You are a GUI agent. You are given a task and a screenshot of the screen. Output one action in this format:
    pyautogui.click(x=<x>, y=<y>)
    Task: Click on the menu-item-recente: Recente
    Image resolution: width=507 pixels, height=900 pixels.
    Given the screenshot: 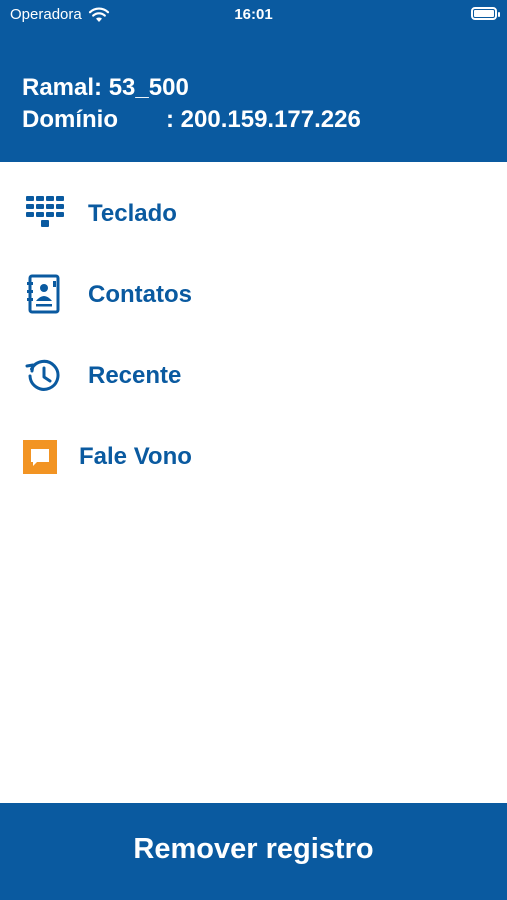 What is the action you would take?
    pyautogui.click(x=253, y=376)
    